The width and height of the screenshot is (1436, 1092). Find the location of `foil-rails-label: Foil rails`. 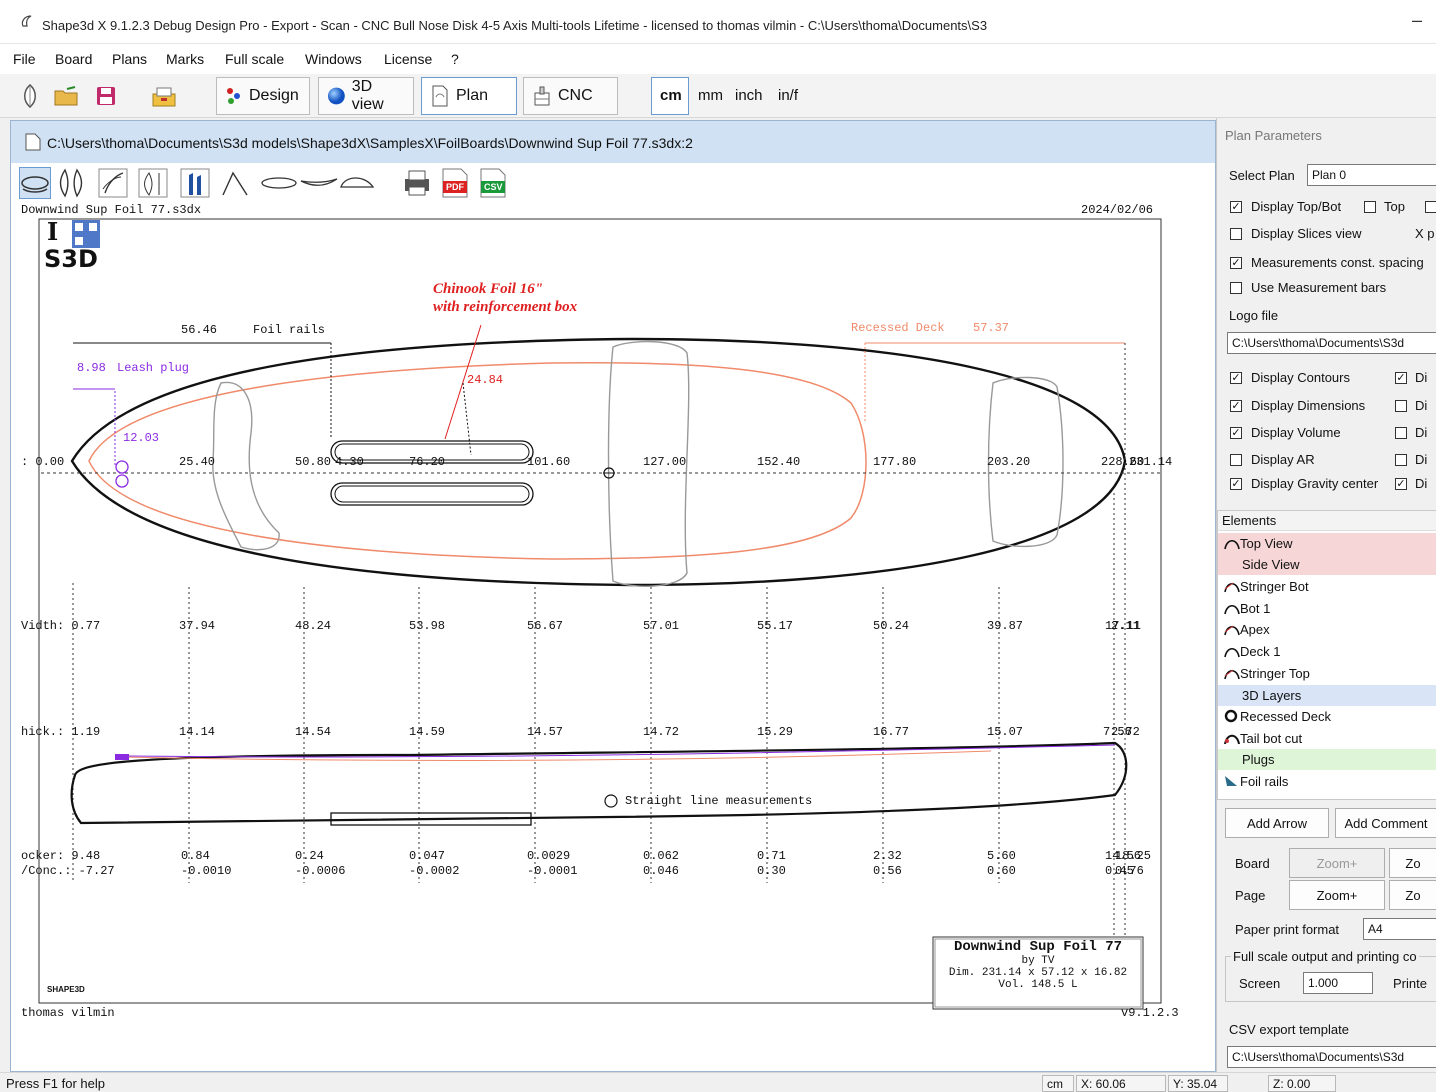

foil-rails-label: Foil rails is located at coordinates (289, 330).